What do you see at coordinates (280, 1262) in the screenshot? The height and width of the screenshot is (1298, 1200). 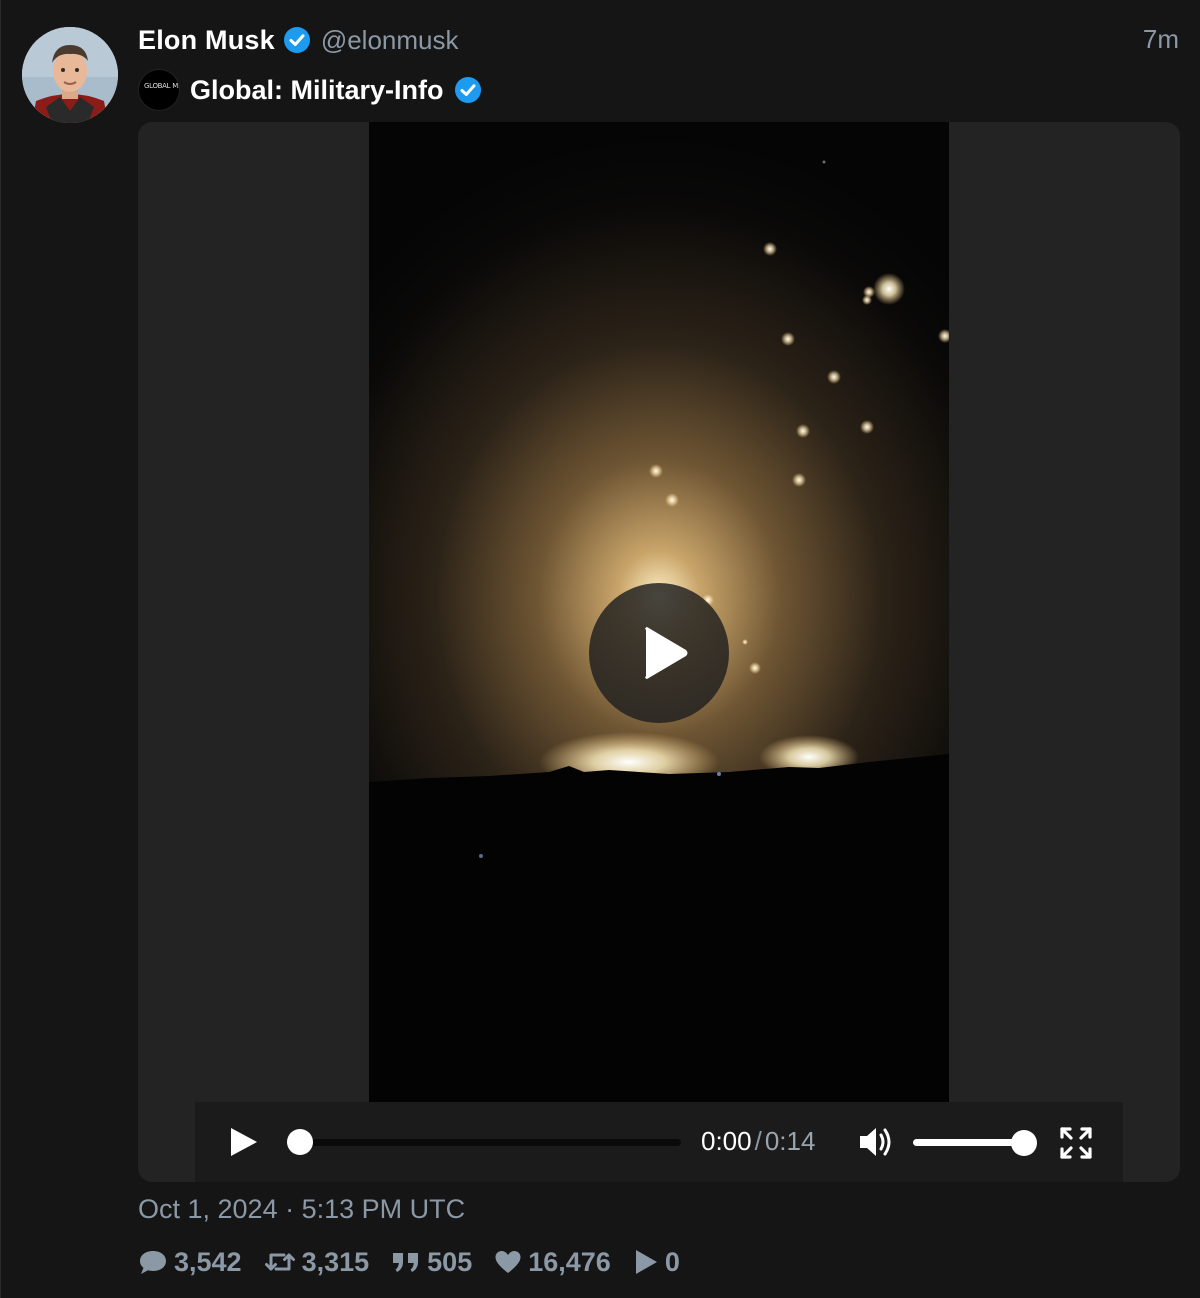 I see `retweet-icon` at bounding box center [280, 1262].